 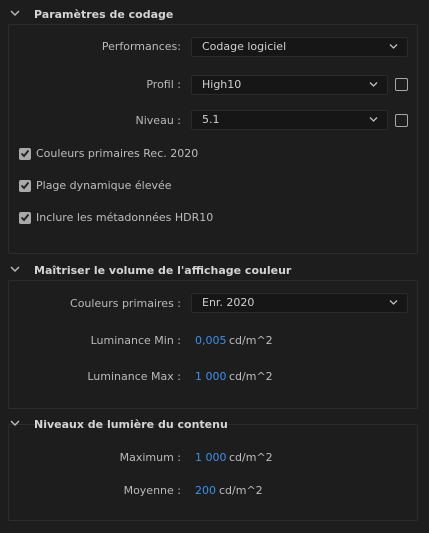 What do you see at coordinates (134, 376) in the screenshot?
I see `luminance-max-label: Luminance Max :` at bounding box center [134, 376].